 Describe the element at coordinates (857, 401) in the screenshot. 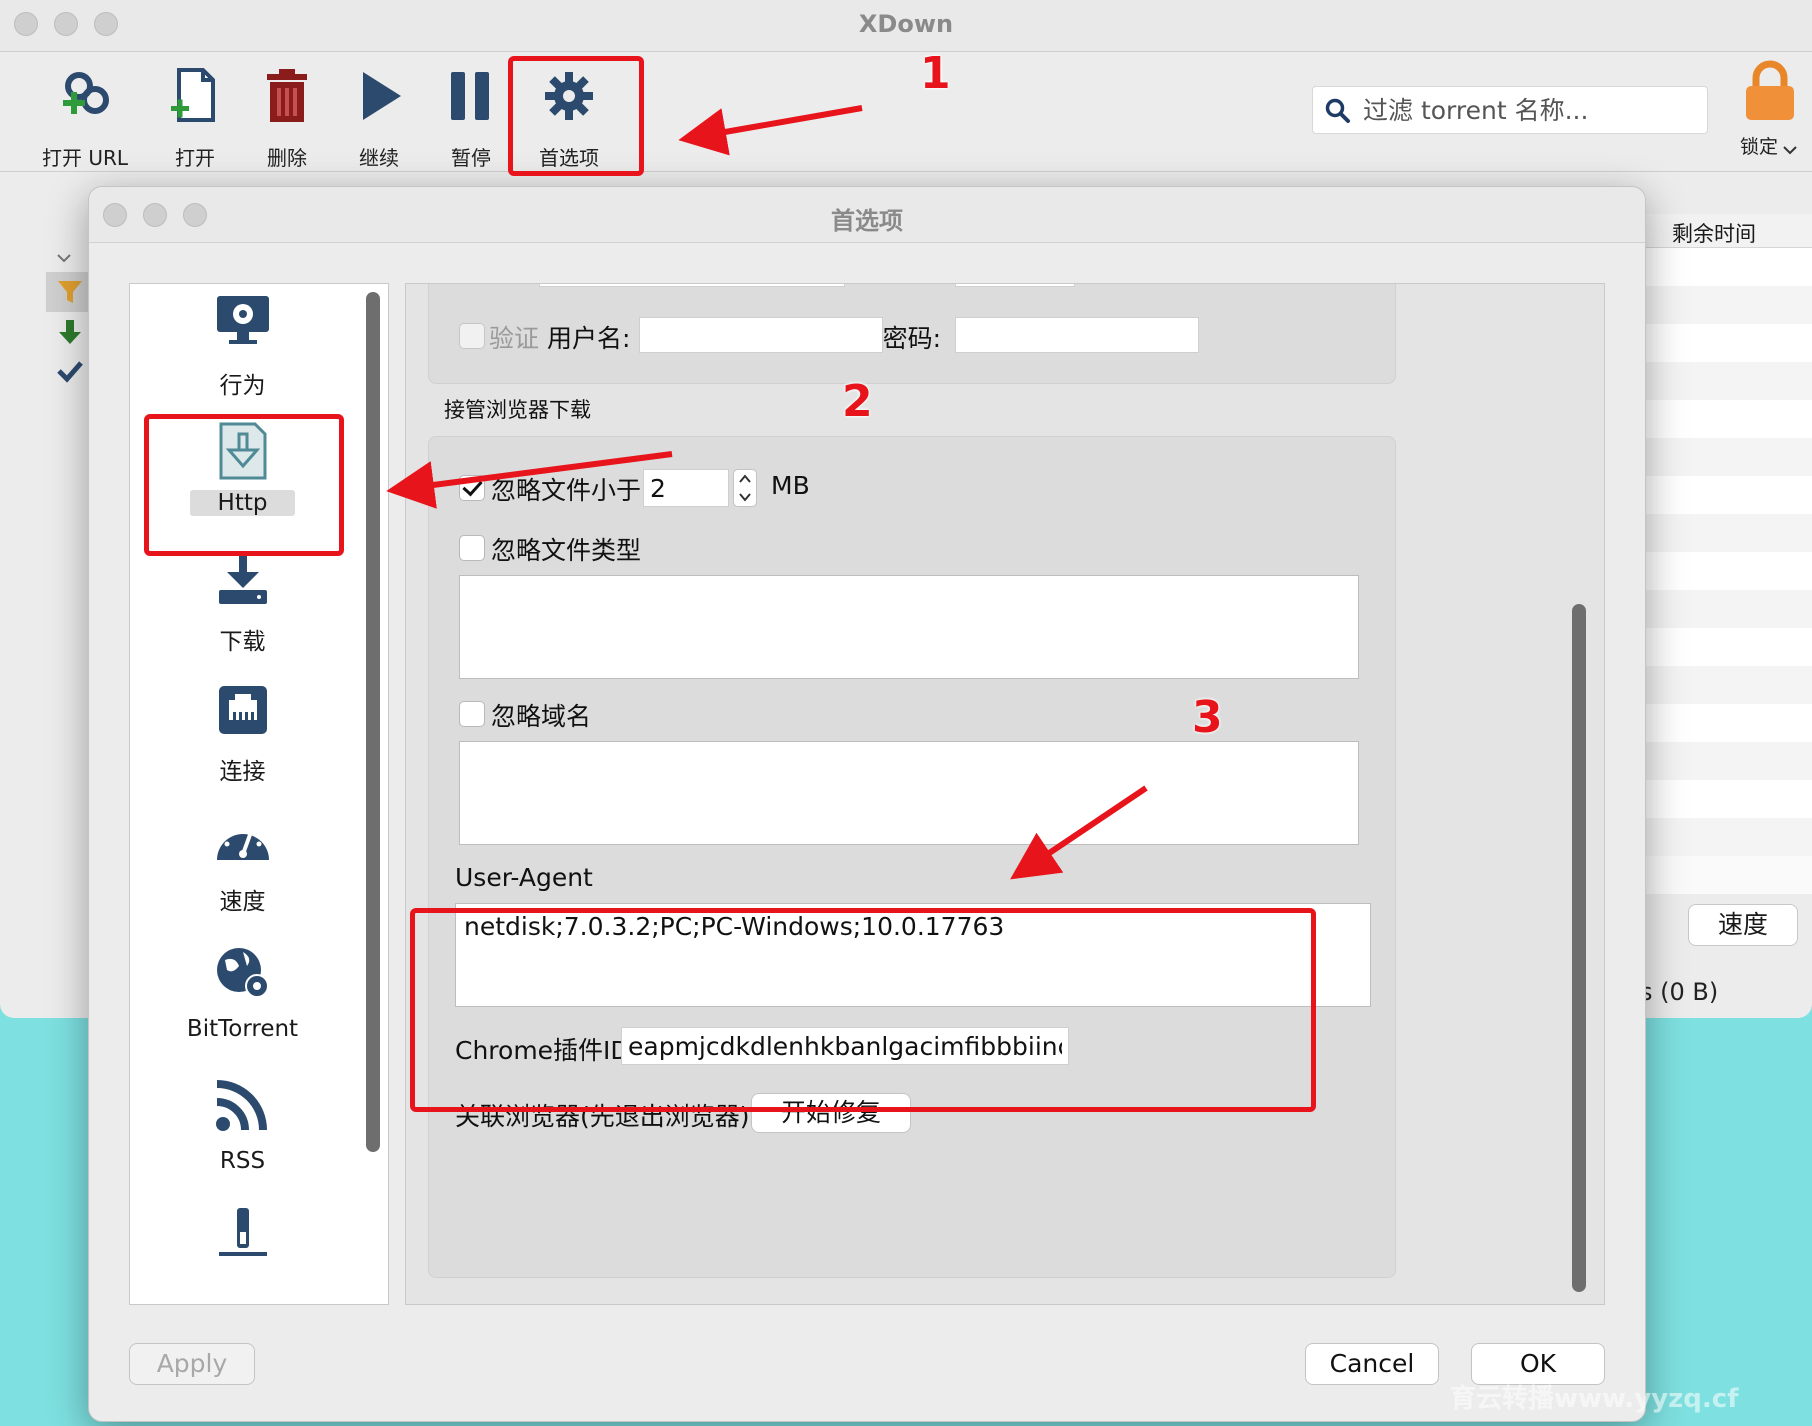

I see `annotation-step-number: 2` at that location.